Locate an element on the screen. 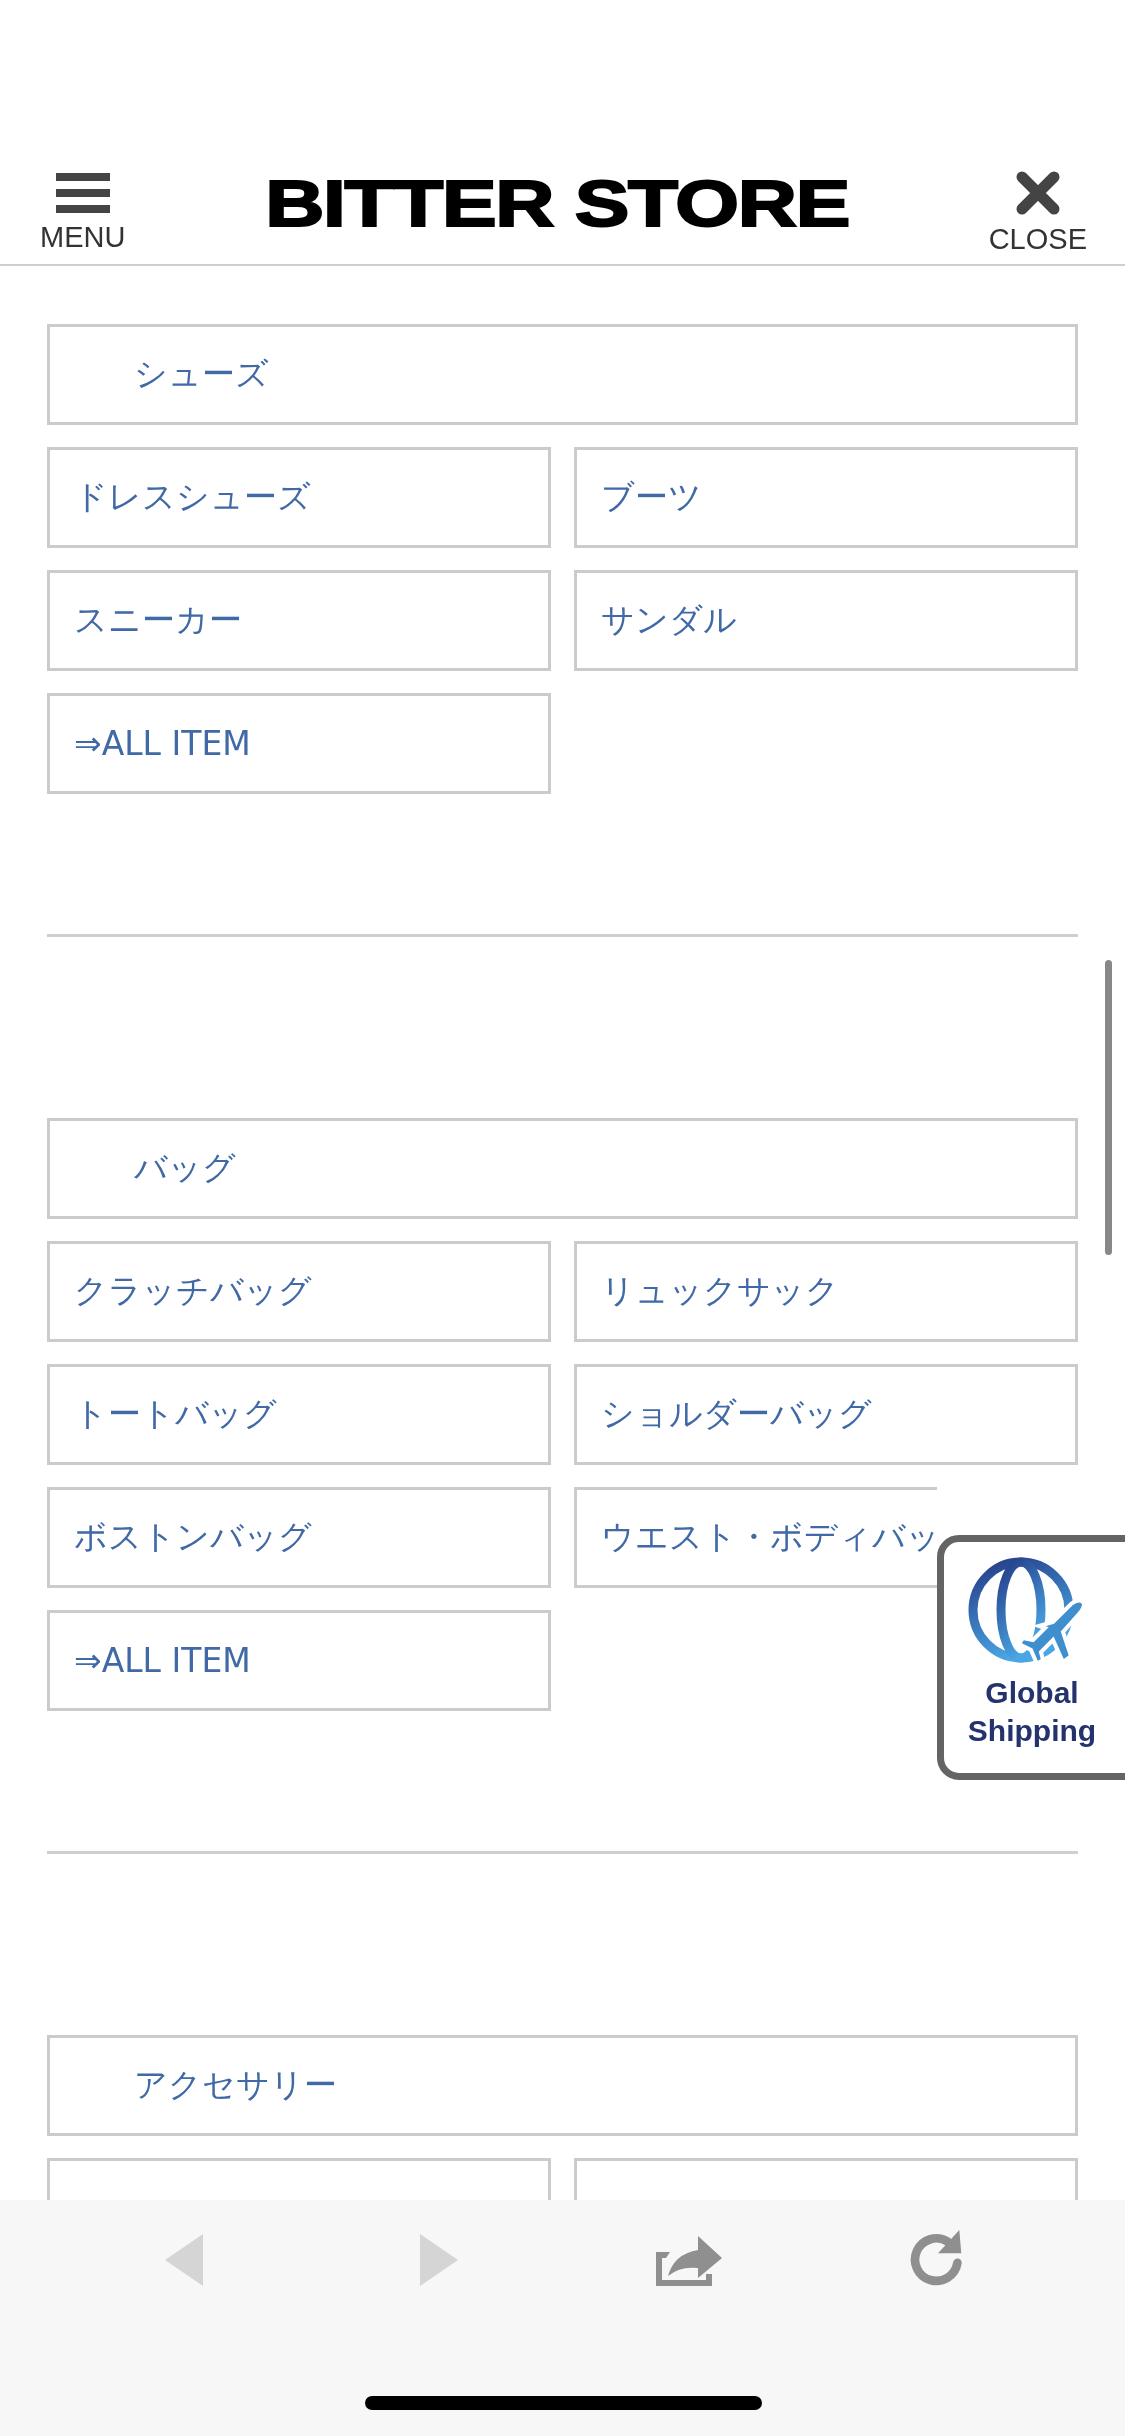 The height and width of the screenshot is (2436, 1125). global-shipping-button: Global Shipping is located at coordinates (1031, 1657).